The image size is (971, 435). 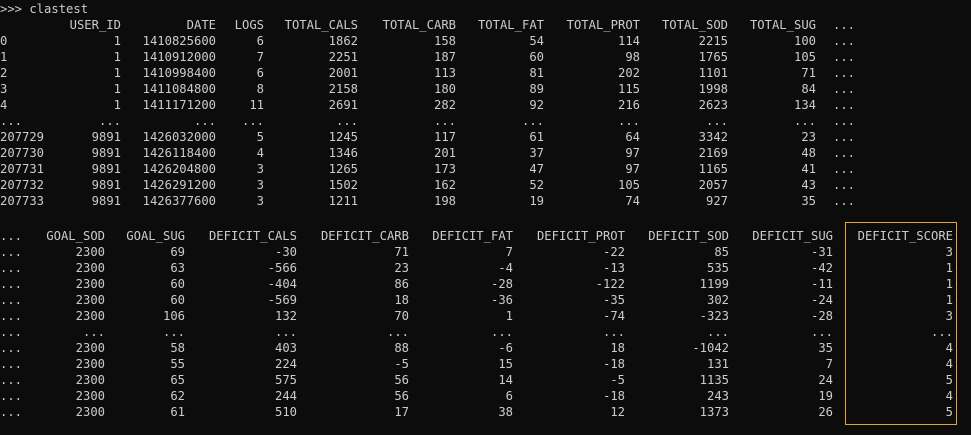 I want to click on table-cell: 1245, so click(x=343, y=137).